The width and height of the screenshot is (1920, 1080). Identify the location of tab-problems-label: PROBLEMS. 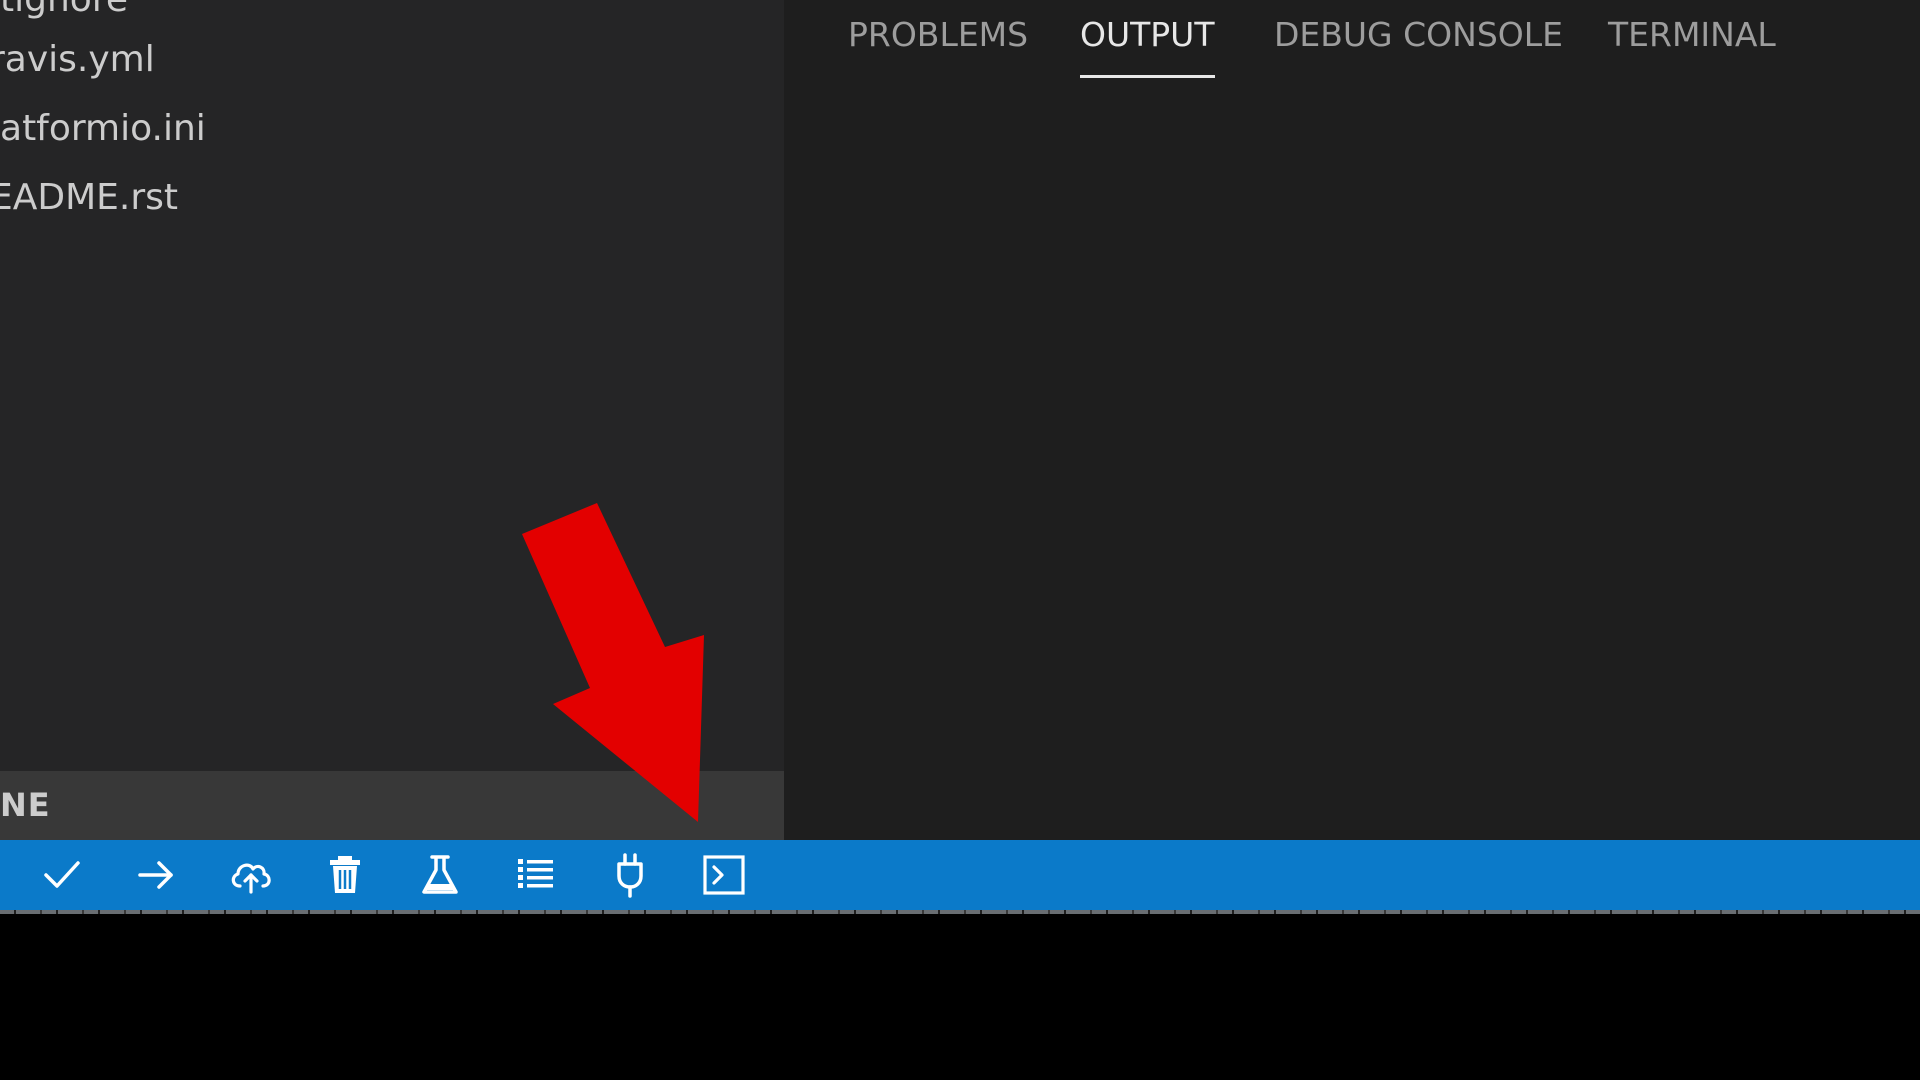
(938, 34).